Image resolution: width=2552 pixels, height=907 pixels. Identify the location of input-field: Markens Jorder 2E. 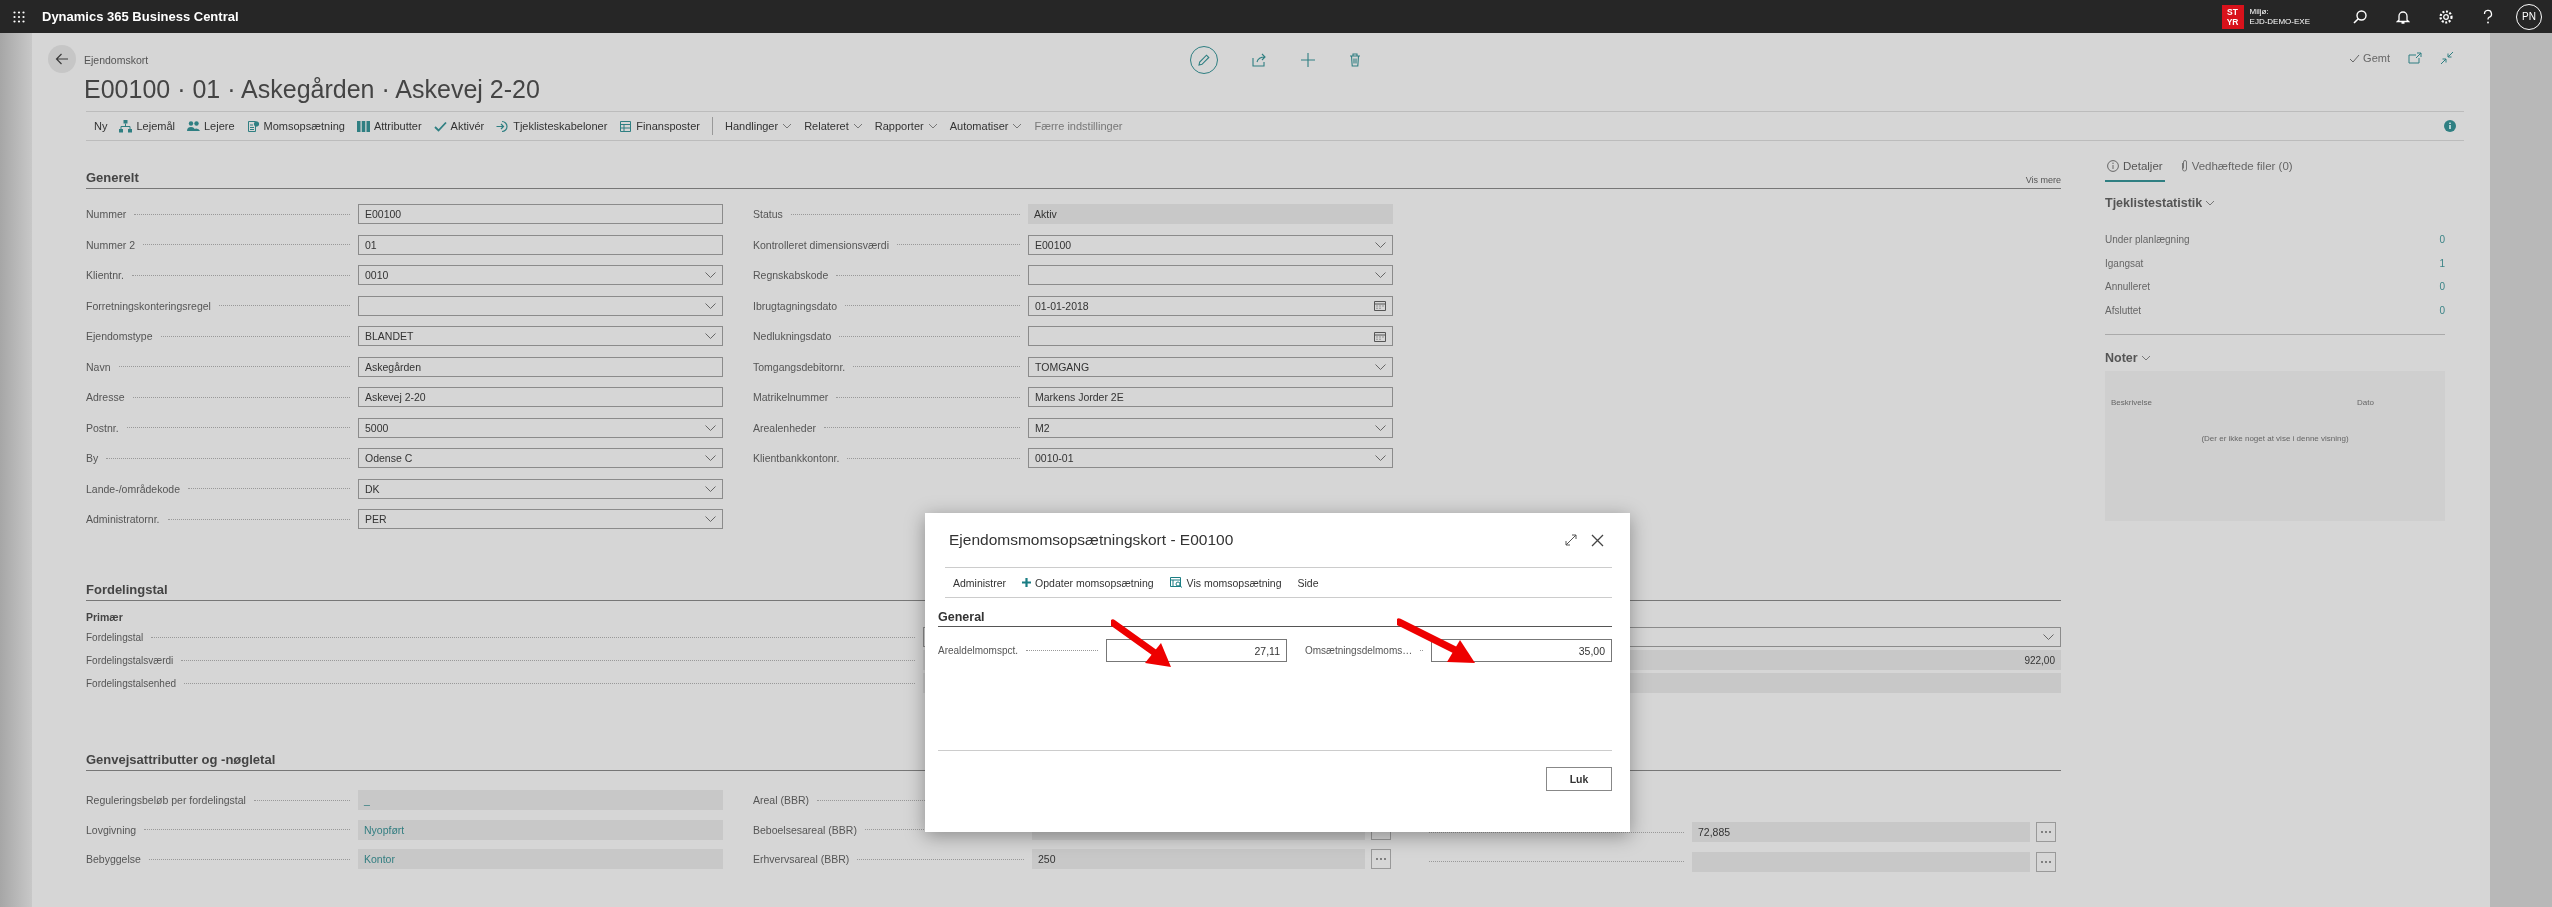
(1210, 397).